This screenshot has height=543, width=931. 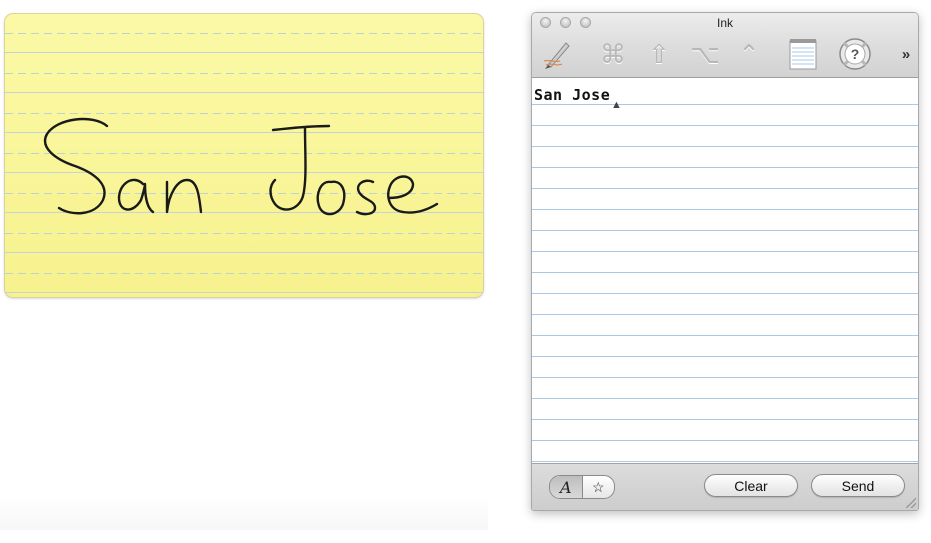 I want to click on clear-button: Clear, so click(x=751, y=485).